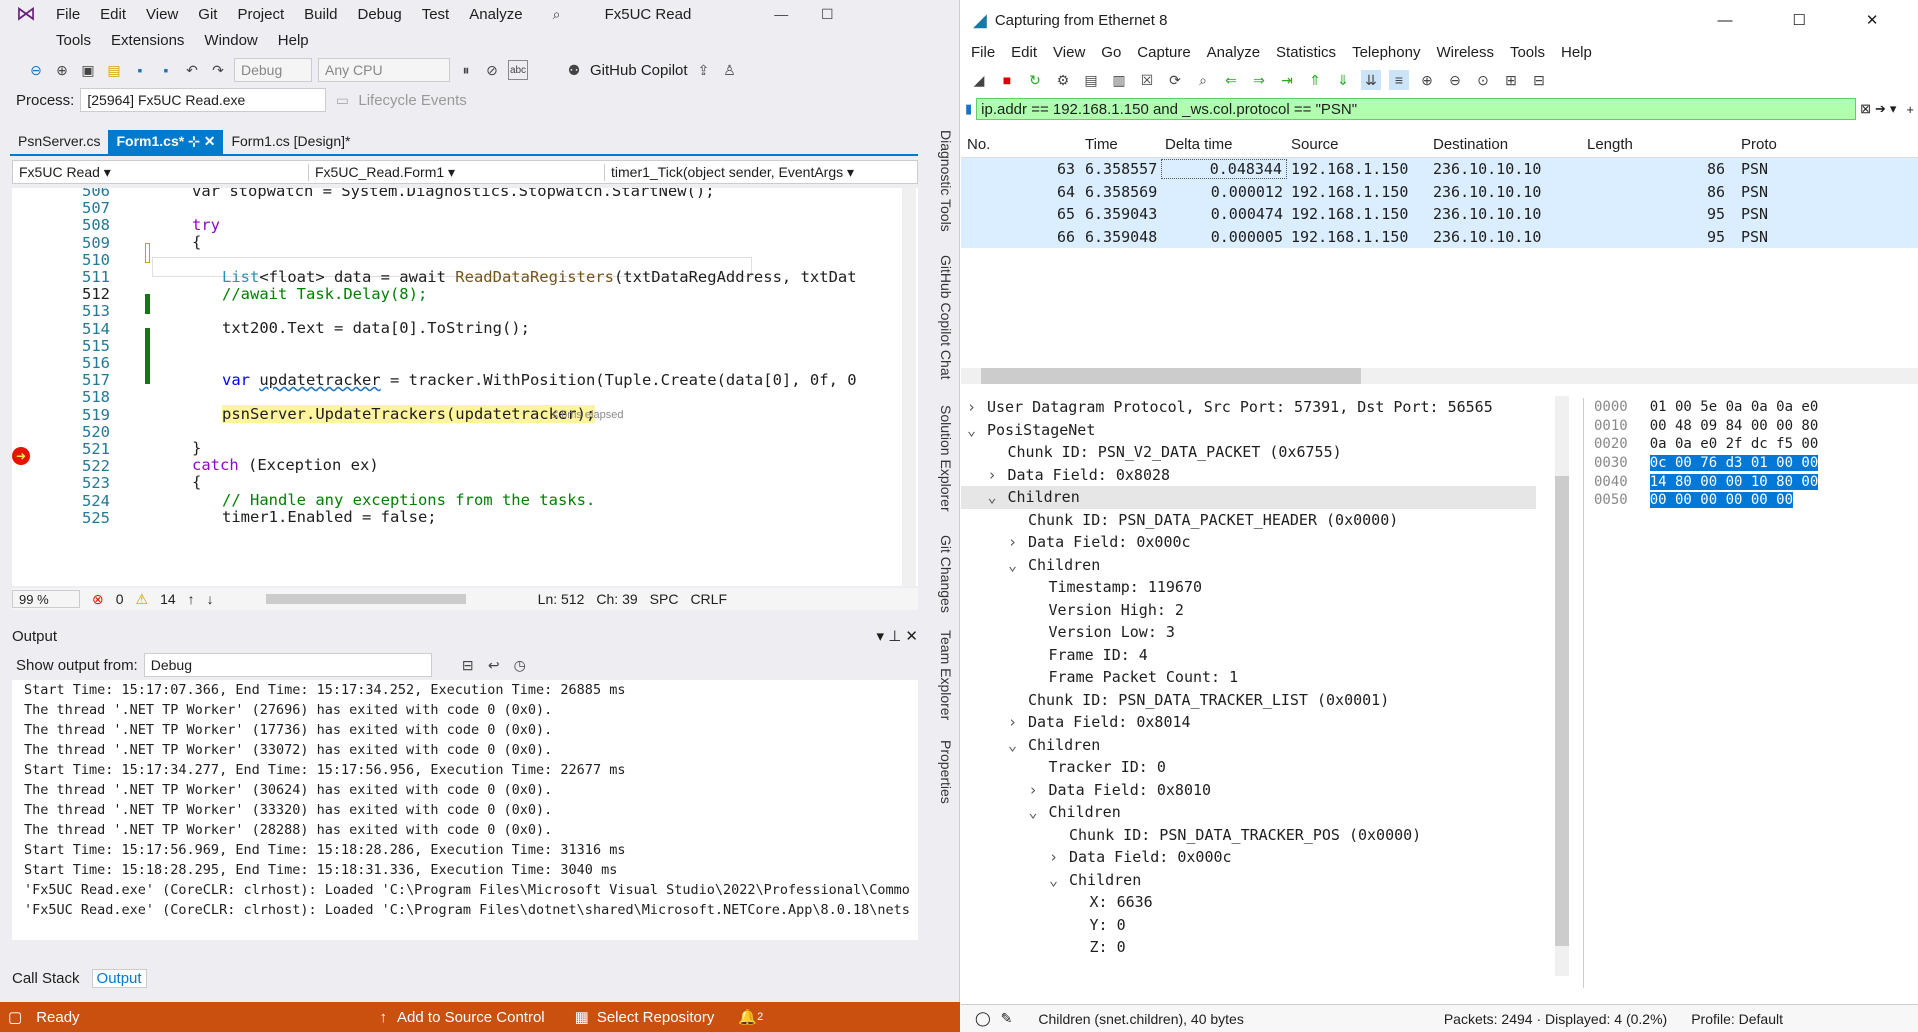 This screenshot has height=1032, width=1918. I want to click on add-filter-icon: +, so click(1910, 109).